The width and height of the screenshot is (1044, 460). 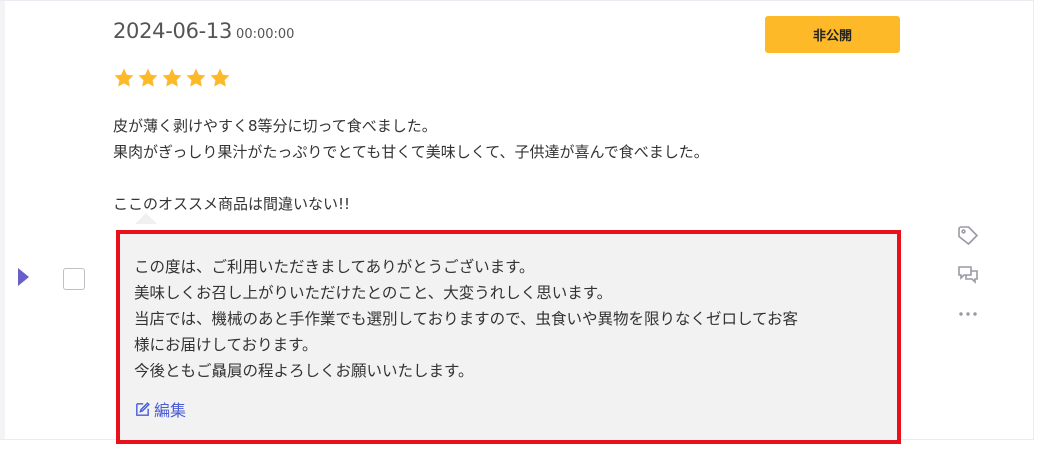 What do you see at coordinates (832, 34) in the screenshot?
I see `private-status-button: 非公開` at bounding box center [832, 34].